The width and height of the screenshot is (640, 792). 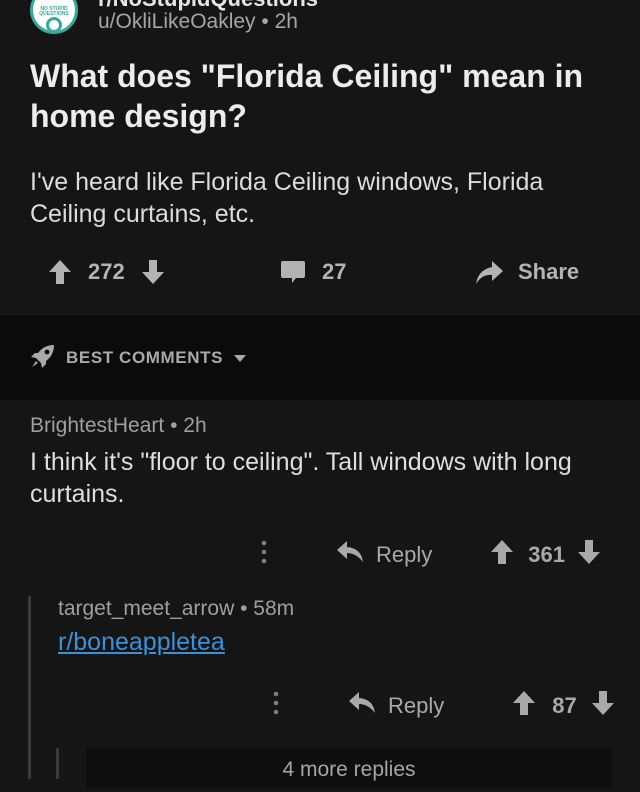 I want to click on sort-selector: BEST COMMENTS, so click(x=138, y=358).